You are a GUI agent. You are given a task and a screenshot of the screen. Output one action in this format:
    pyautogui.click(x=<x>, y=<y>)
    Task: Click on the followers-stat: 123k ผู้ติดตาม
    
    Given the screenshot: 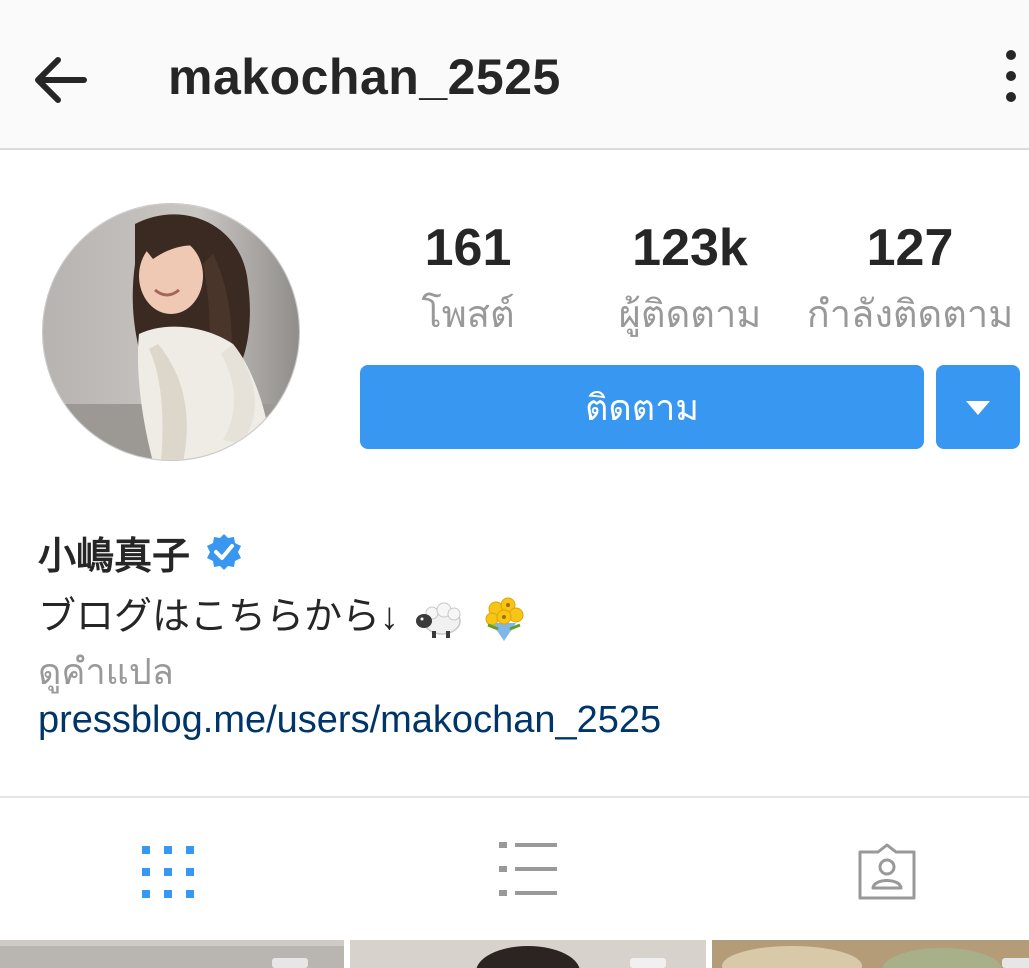 What is the action you would take?
    pyautogui.click(x=690, y=279)
    